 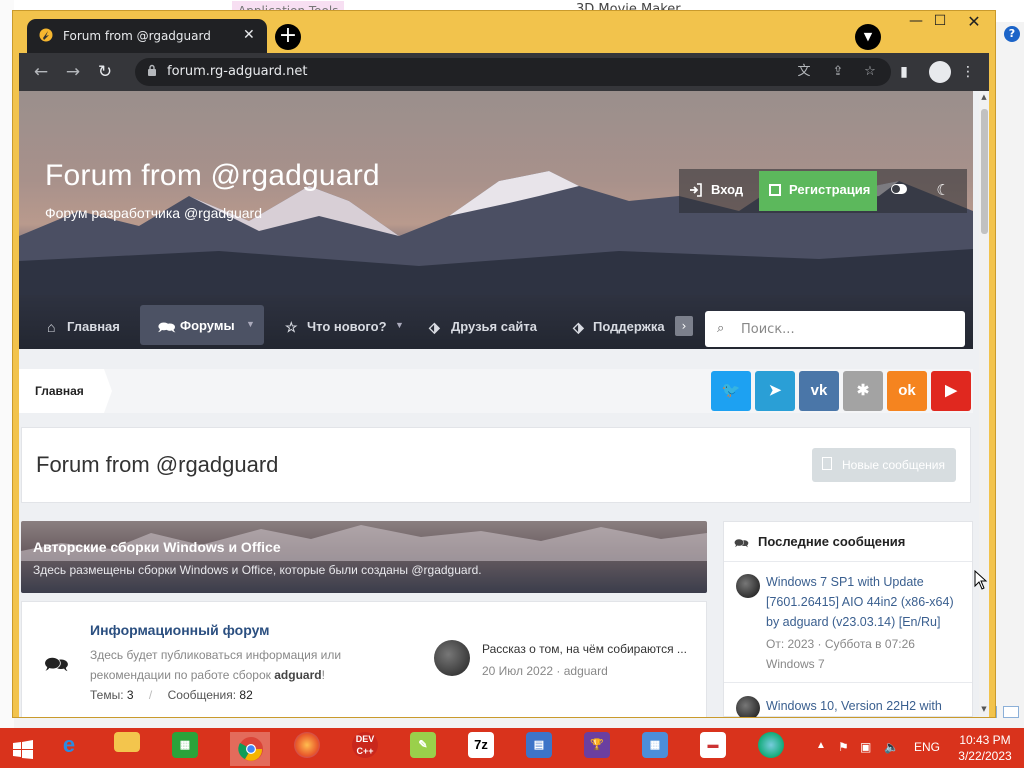 What do you see at coordinates (891, 747) in the screenshot?
I see `volume-muted-icon: 🔈` at bounding box center [891, 747].